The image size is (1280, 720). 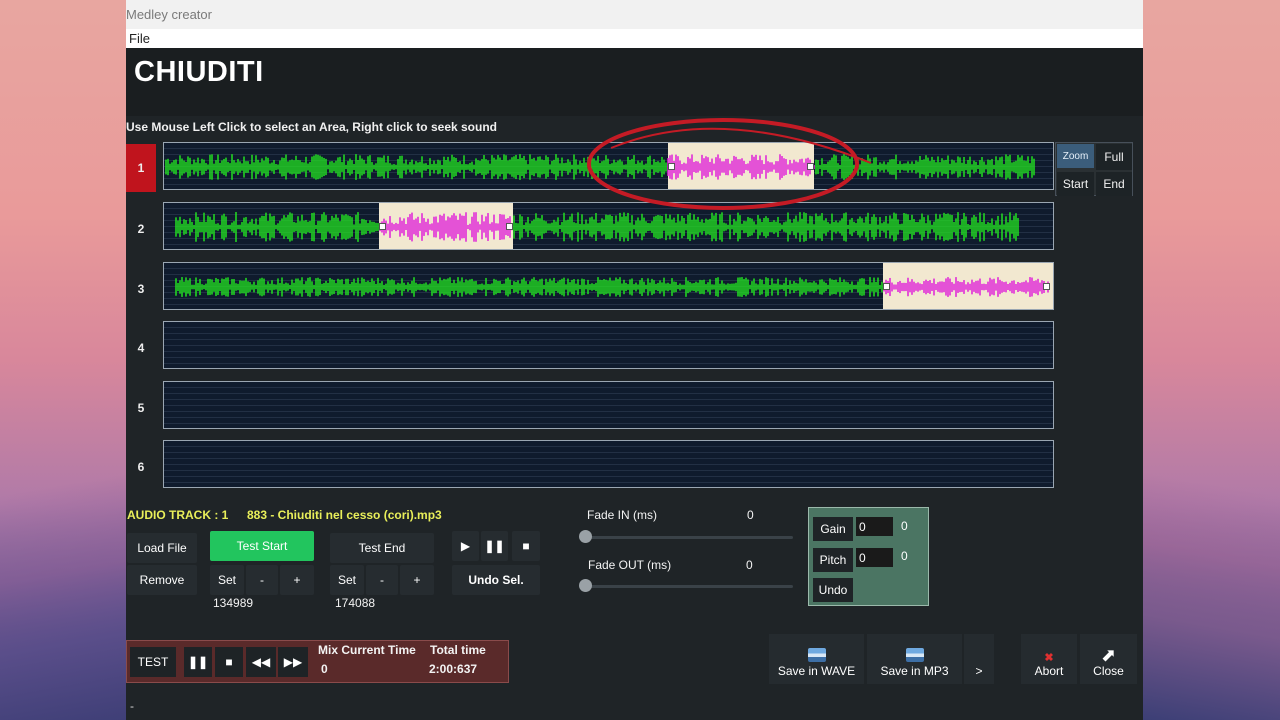 I want to click on pause-button: ❚❚, so click(x=494, y=546).